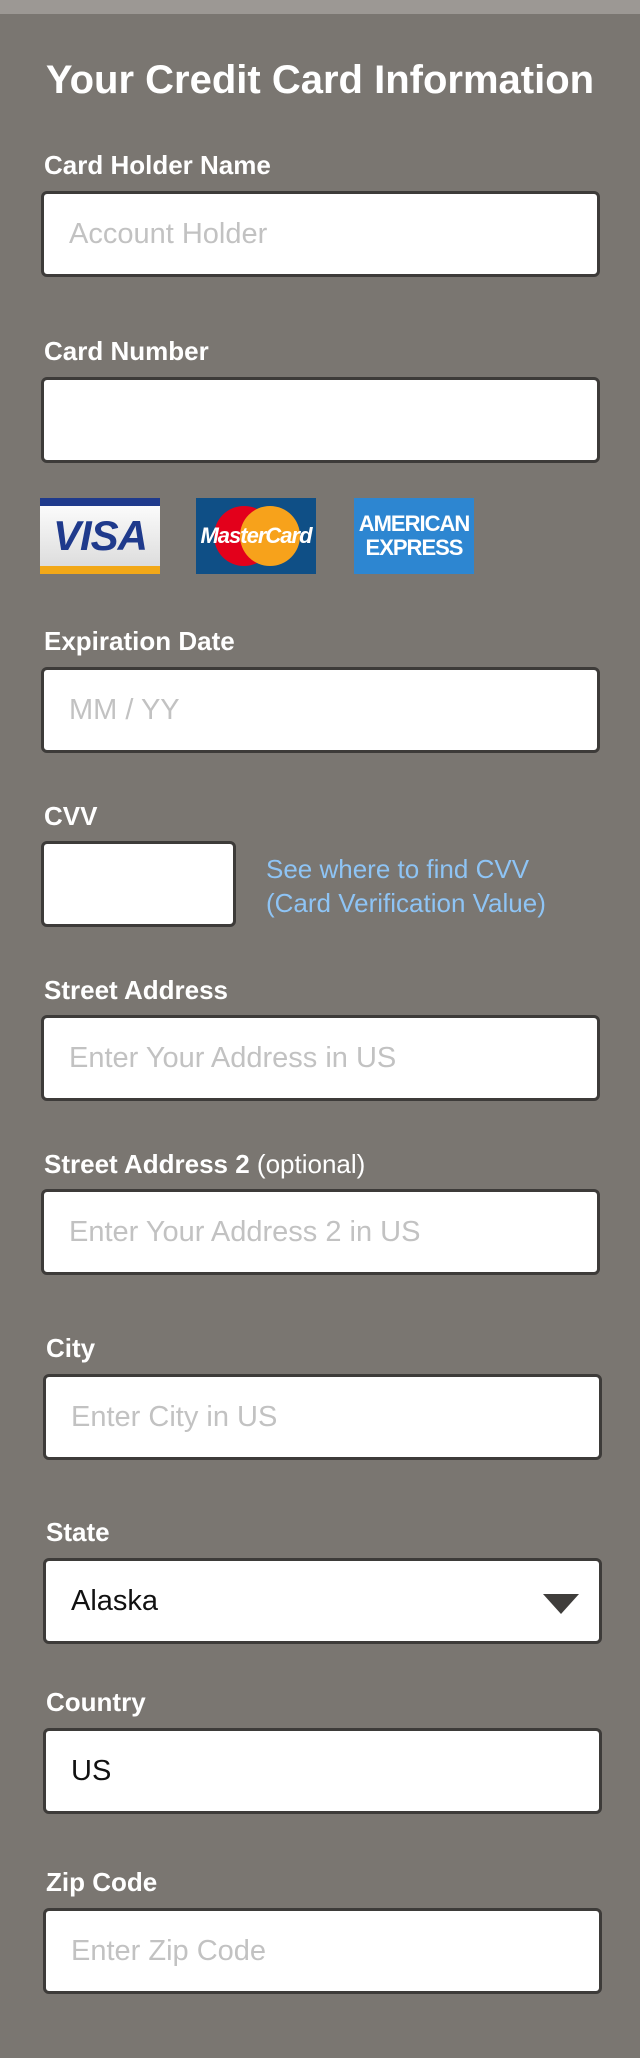  I want to click on street-address-2-input, so click(320, 1232).